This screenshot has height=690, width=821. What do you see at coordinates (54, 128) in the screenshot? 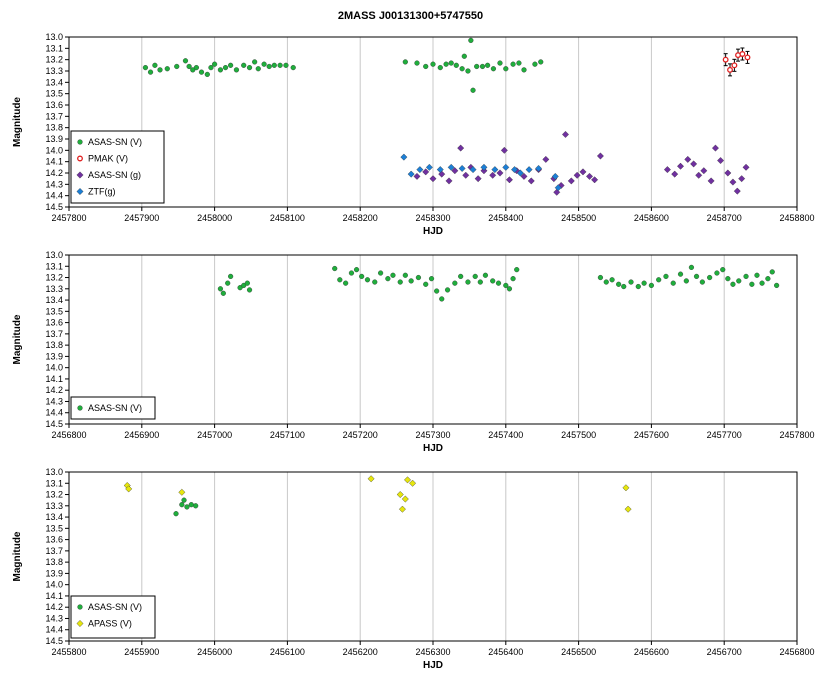
I see `y-tick-label: 13.8` at bounding box center [54, 128].